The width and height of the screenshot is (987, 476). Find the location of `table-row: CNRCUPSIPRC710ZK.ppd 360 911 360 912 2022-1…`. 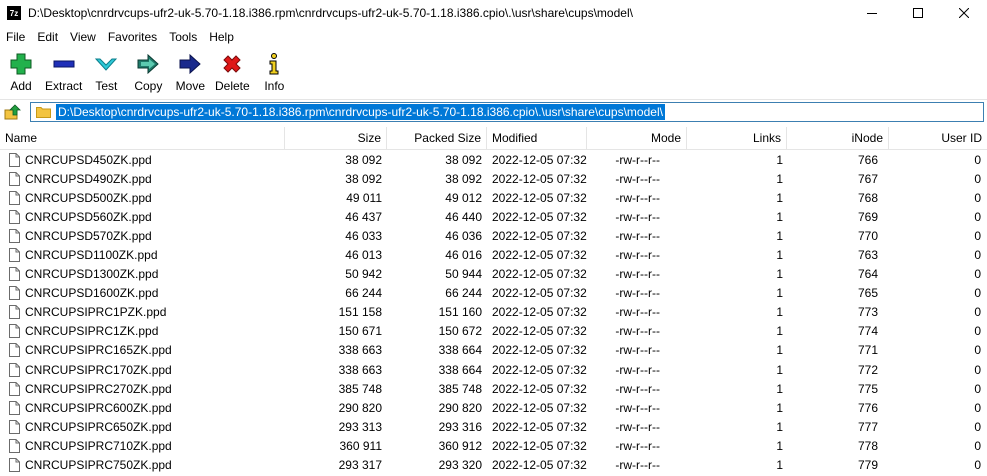

table-row: CNRCUPSIPRC710ZK.ppd 360 911 360 912 2022-1… is located at coordinates (493, 445).